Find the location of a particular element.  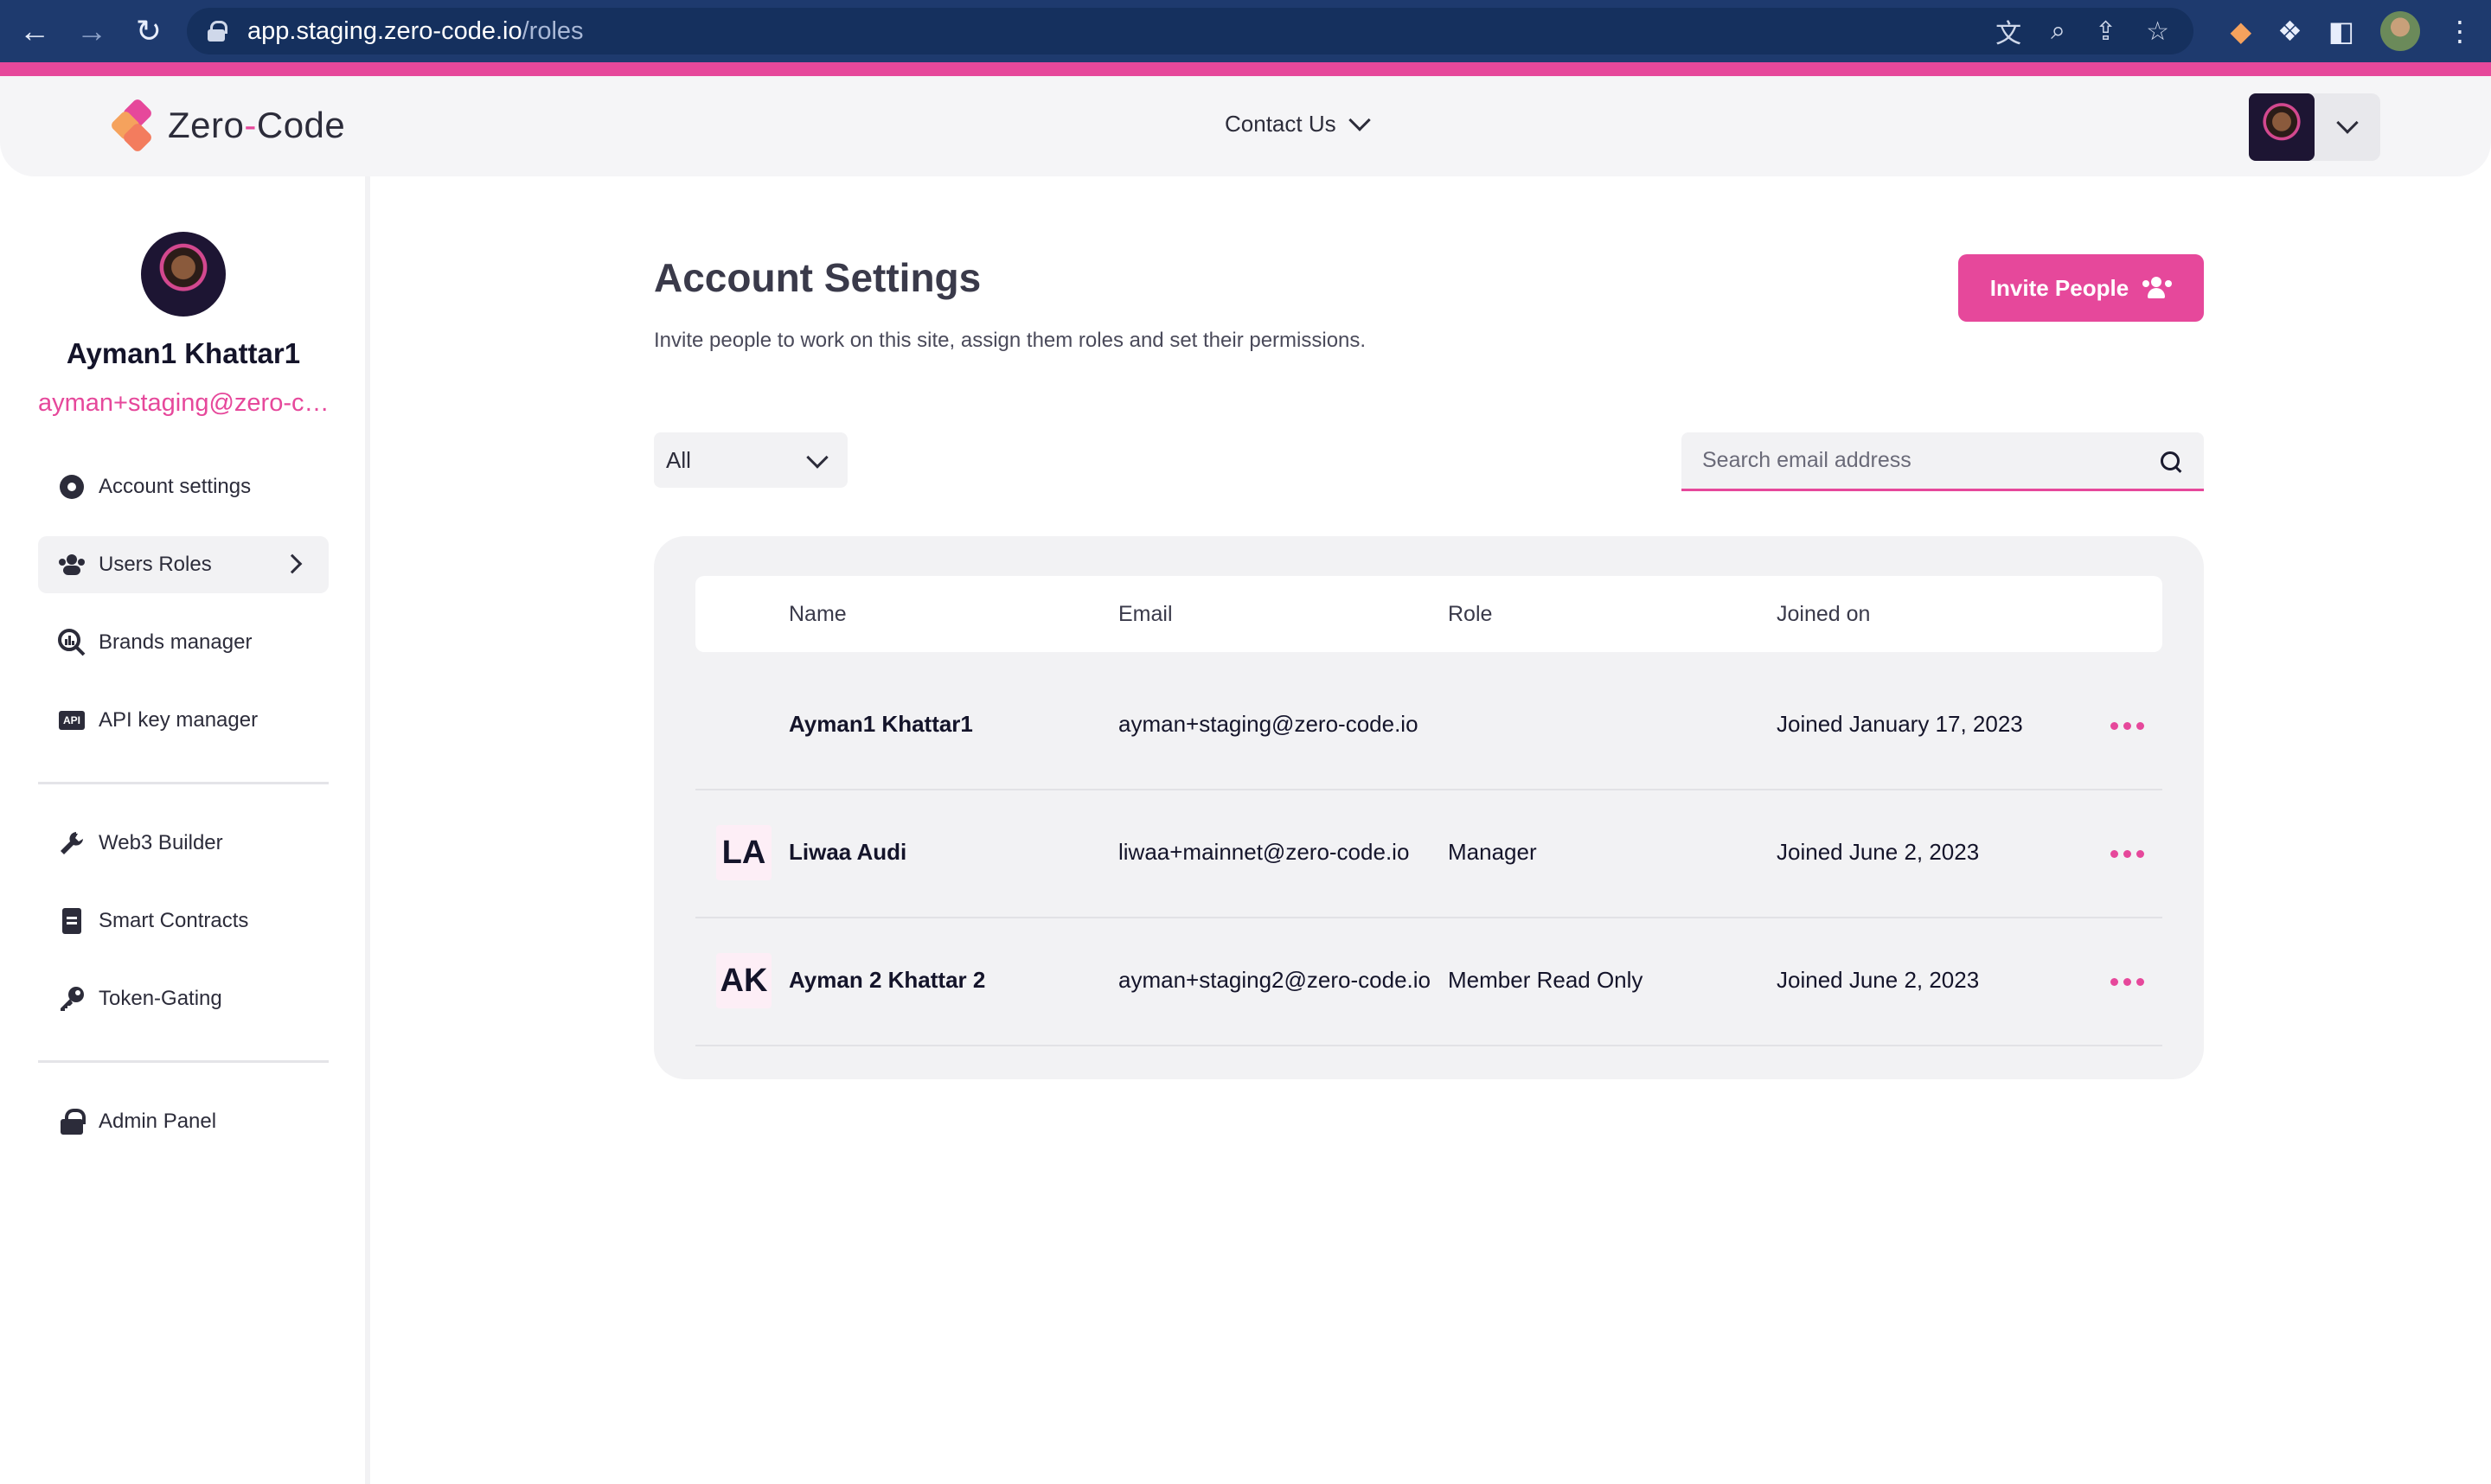

column-header-joined: Joined on is located at coordinates (1824, 614).